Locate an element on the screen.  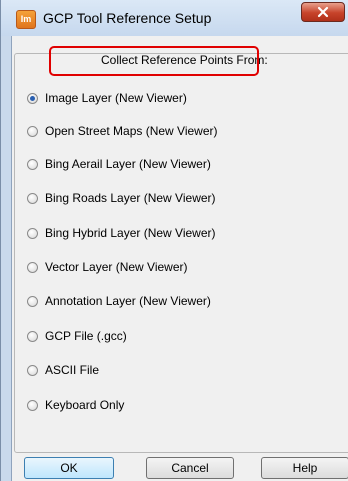
app-icon: Im is located at coordinates (26, 19).